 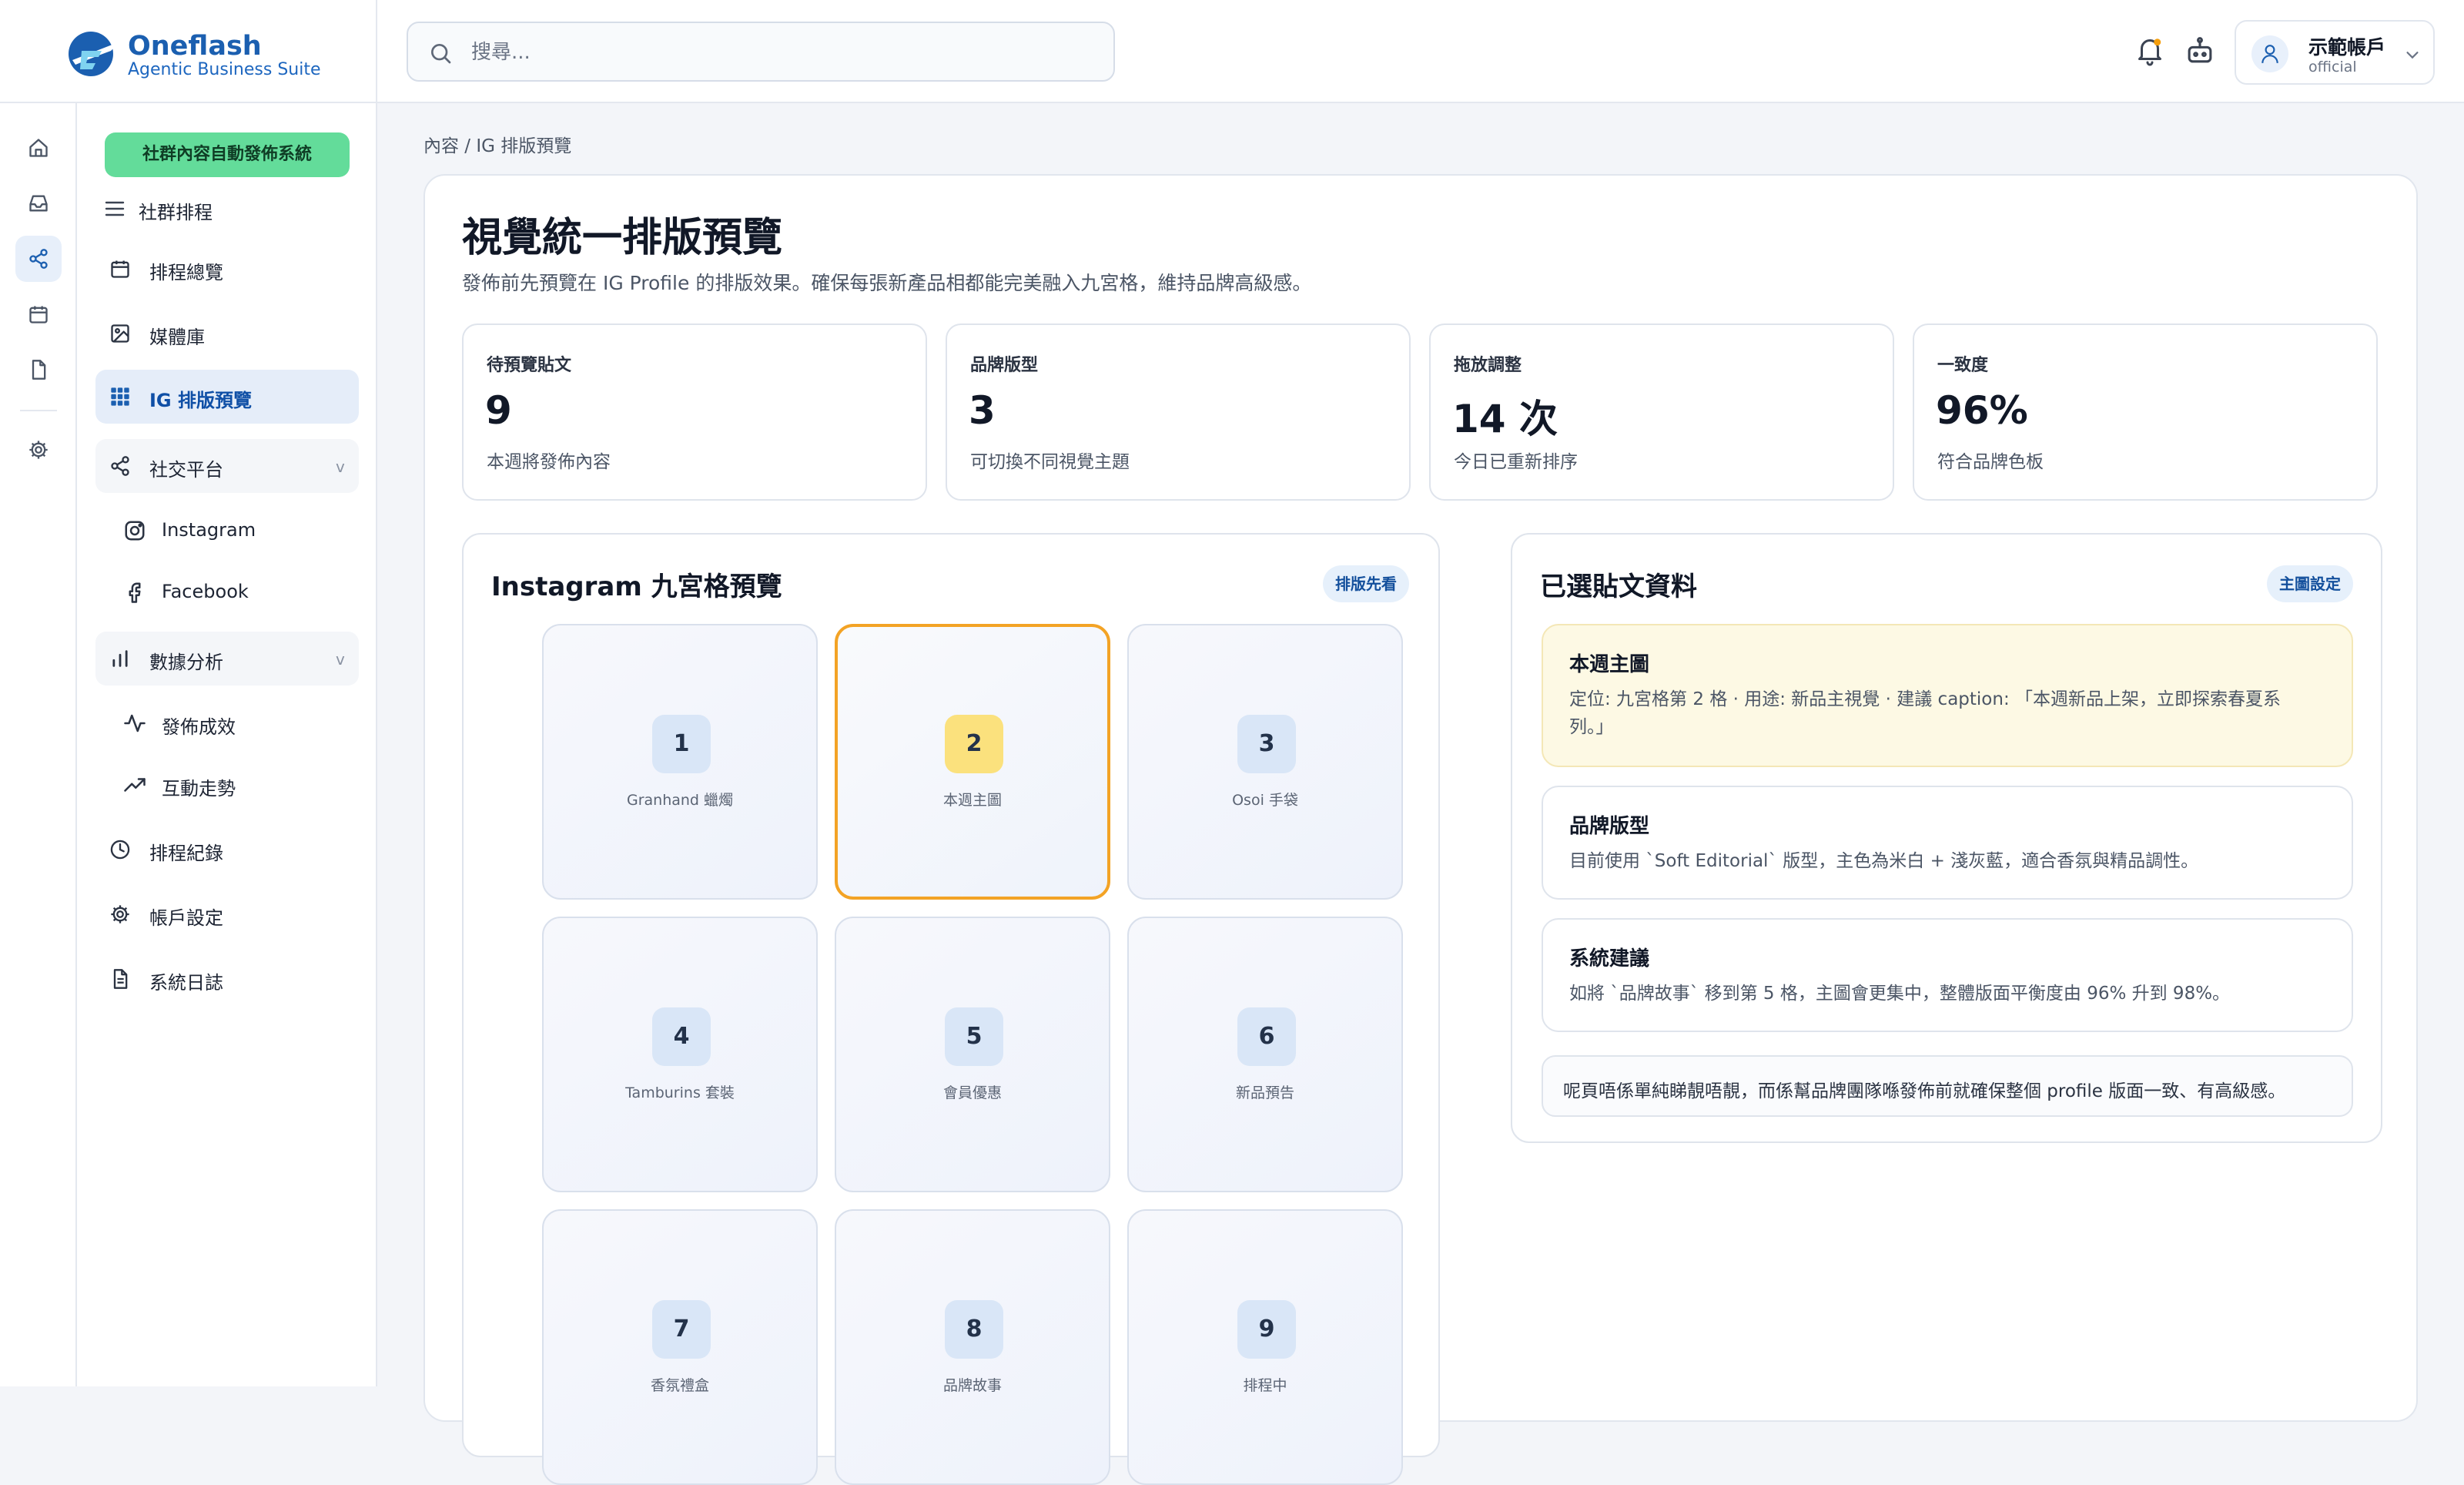 What do you see at coordinates (983, 411) in the screenshot?
I see `stat-value: 3` at bounding box center [983, 411].